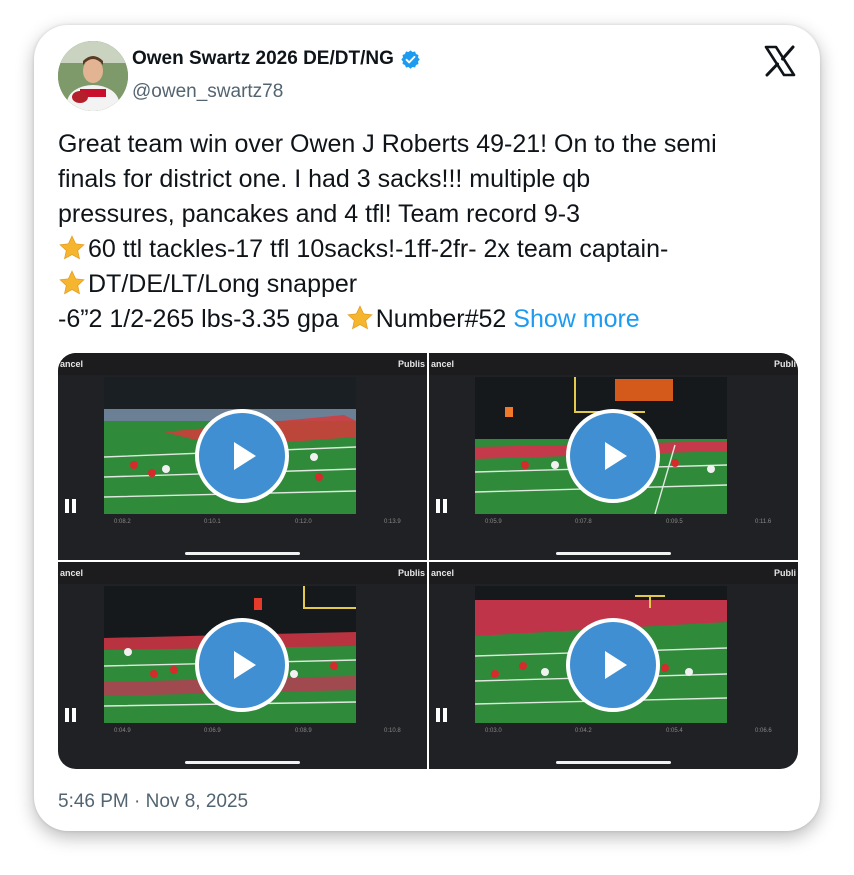 Image resolution: width=854 pixels, height=875 pixels. I want to click on avatar, so click(93, 76).